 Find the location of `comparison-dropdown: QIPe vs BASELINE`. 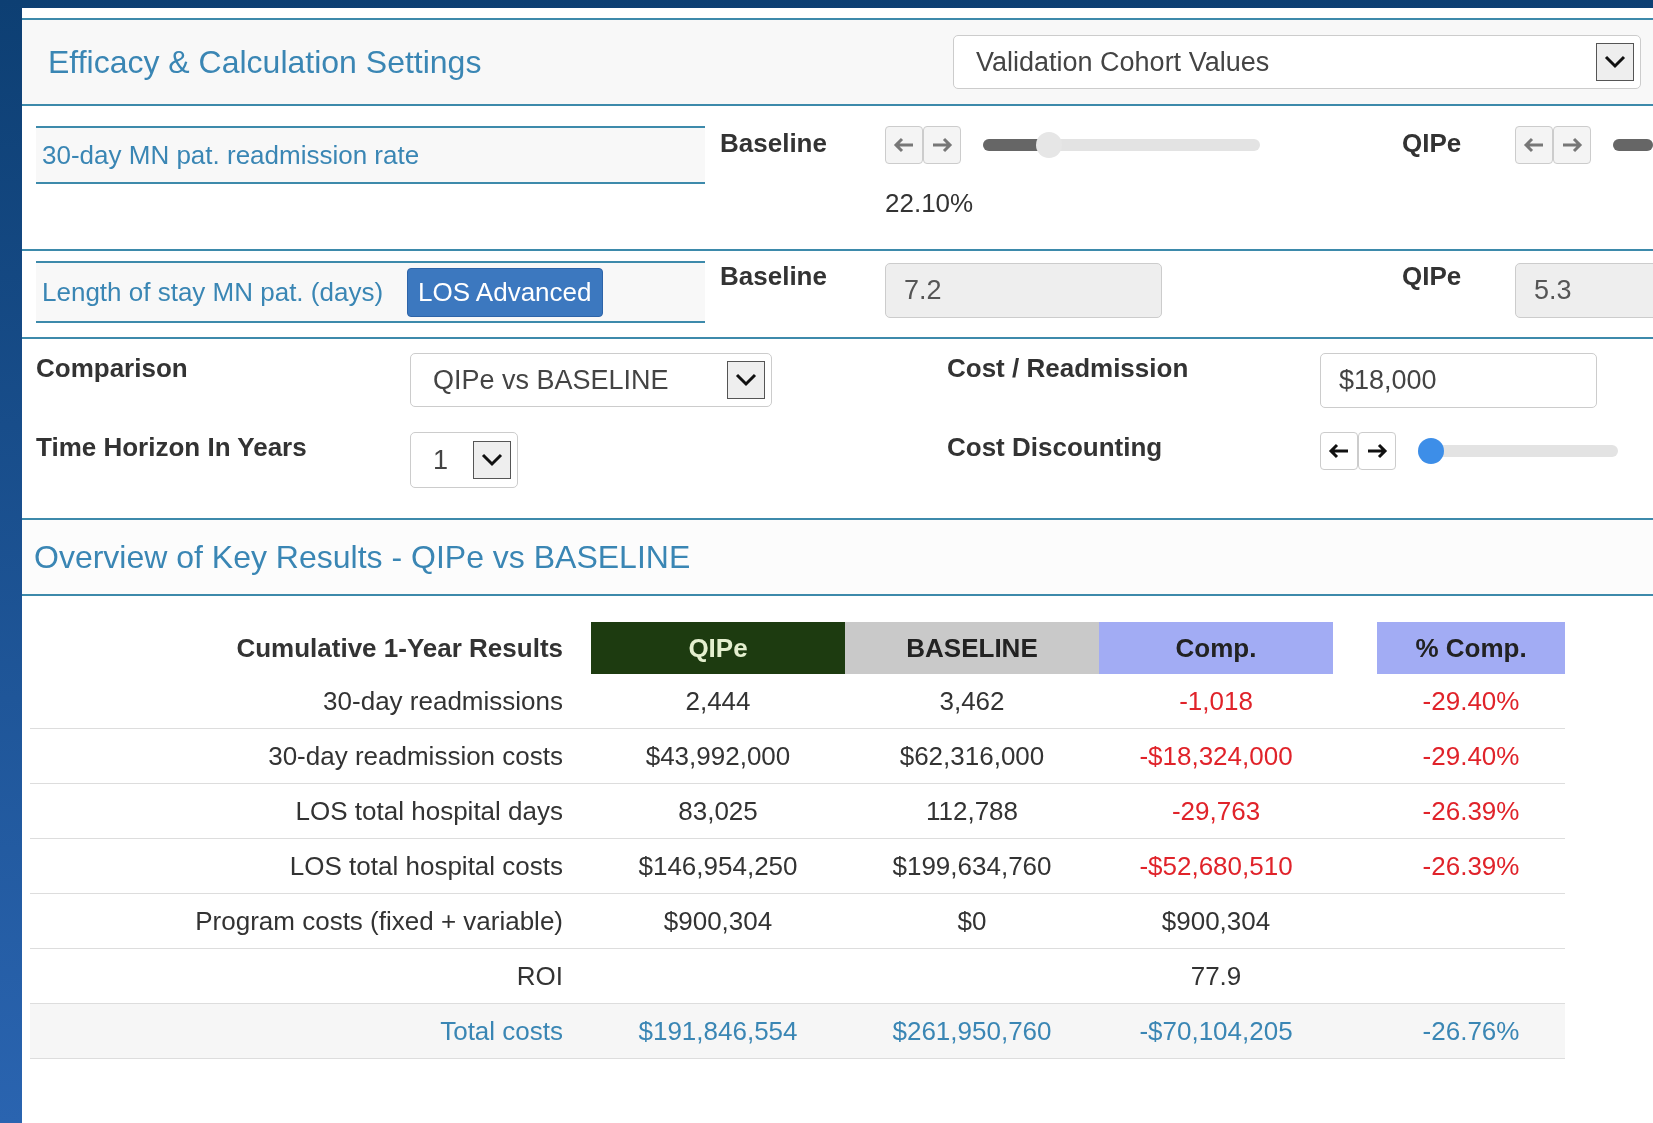

comparison-dropdown: QIPe vs BASELINE is located at coordinates (591, 380).